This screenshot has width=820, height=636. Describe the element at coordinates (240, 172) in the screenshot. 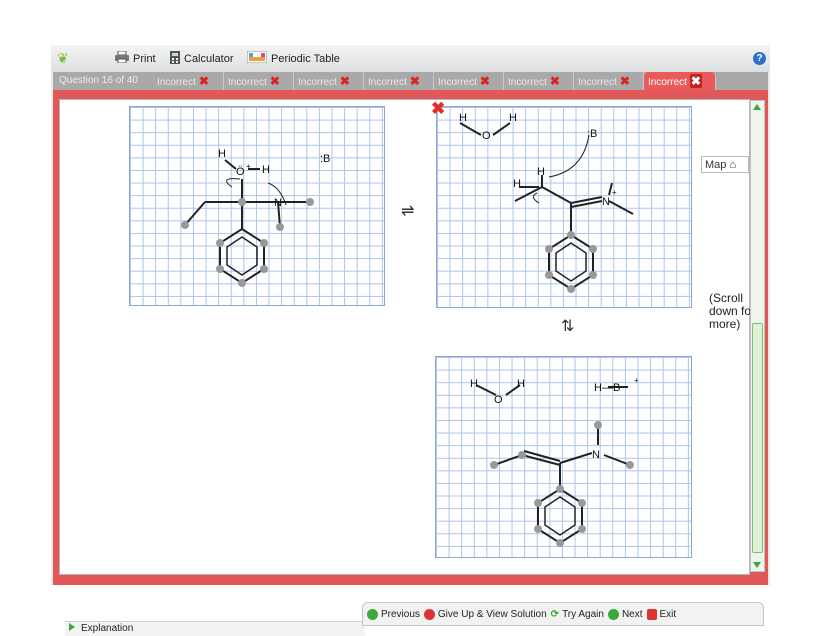

I see `svg-text: Ö` at that location.